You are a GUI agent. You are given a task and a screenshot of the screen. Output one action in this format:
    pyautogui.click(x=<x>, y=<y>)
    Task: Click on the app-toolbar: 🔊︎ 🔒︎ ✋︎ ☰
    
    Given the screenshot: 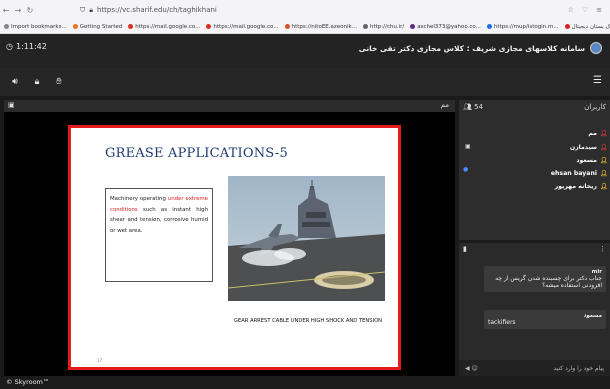 What is the action you would take?
    pyautogui.click(x=305, y=82)
    